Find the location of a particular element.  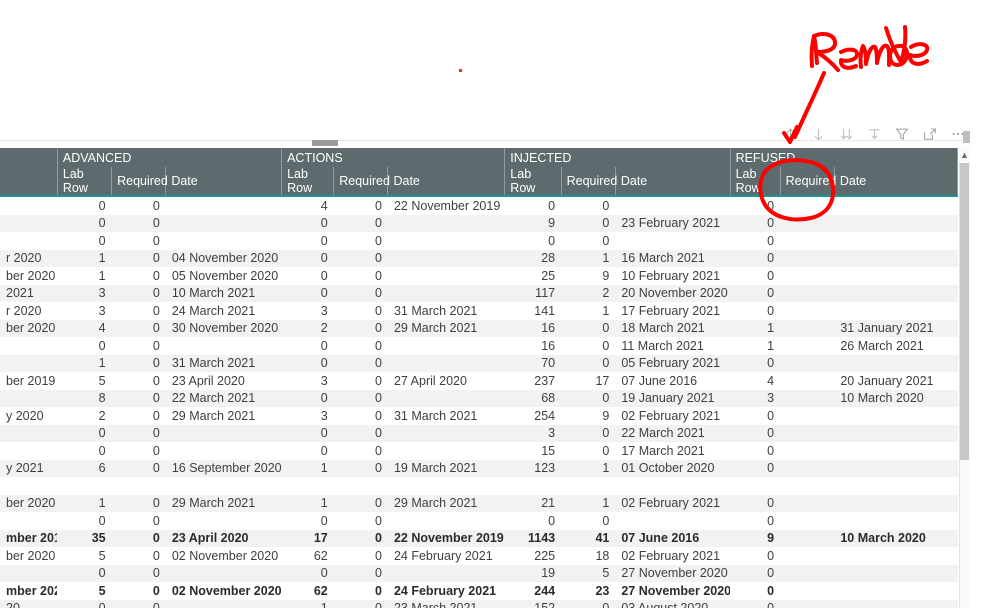

table-cell: 19 is located at coordinates (533, 573).